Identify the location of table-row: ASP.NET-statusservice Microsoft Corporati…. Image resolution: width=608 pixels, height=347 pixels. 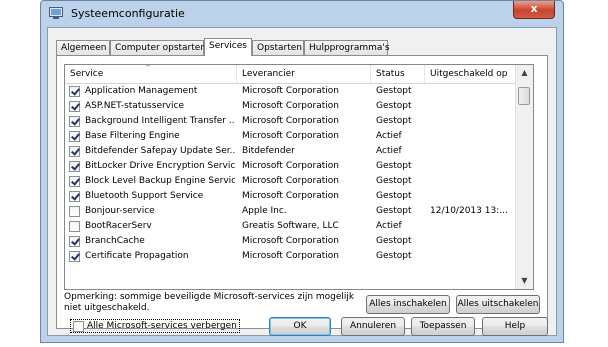
(291, 106).